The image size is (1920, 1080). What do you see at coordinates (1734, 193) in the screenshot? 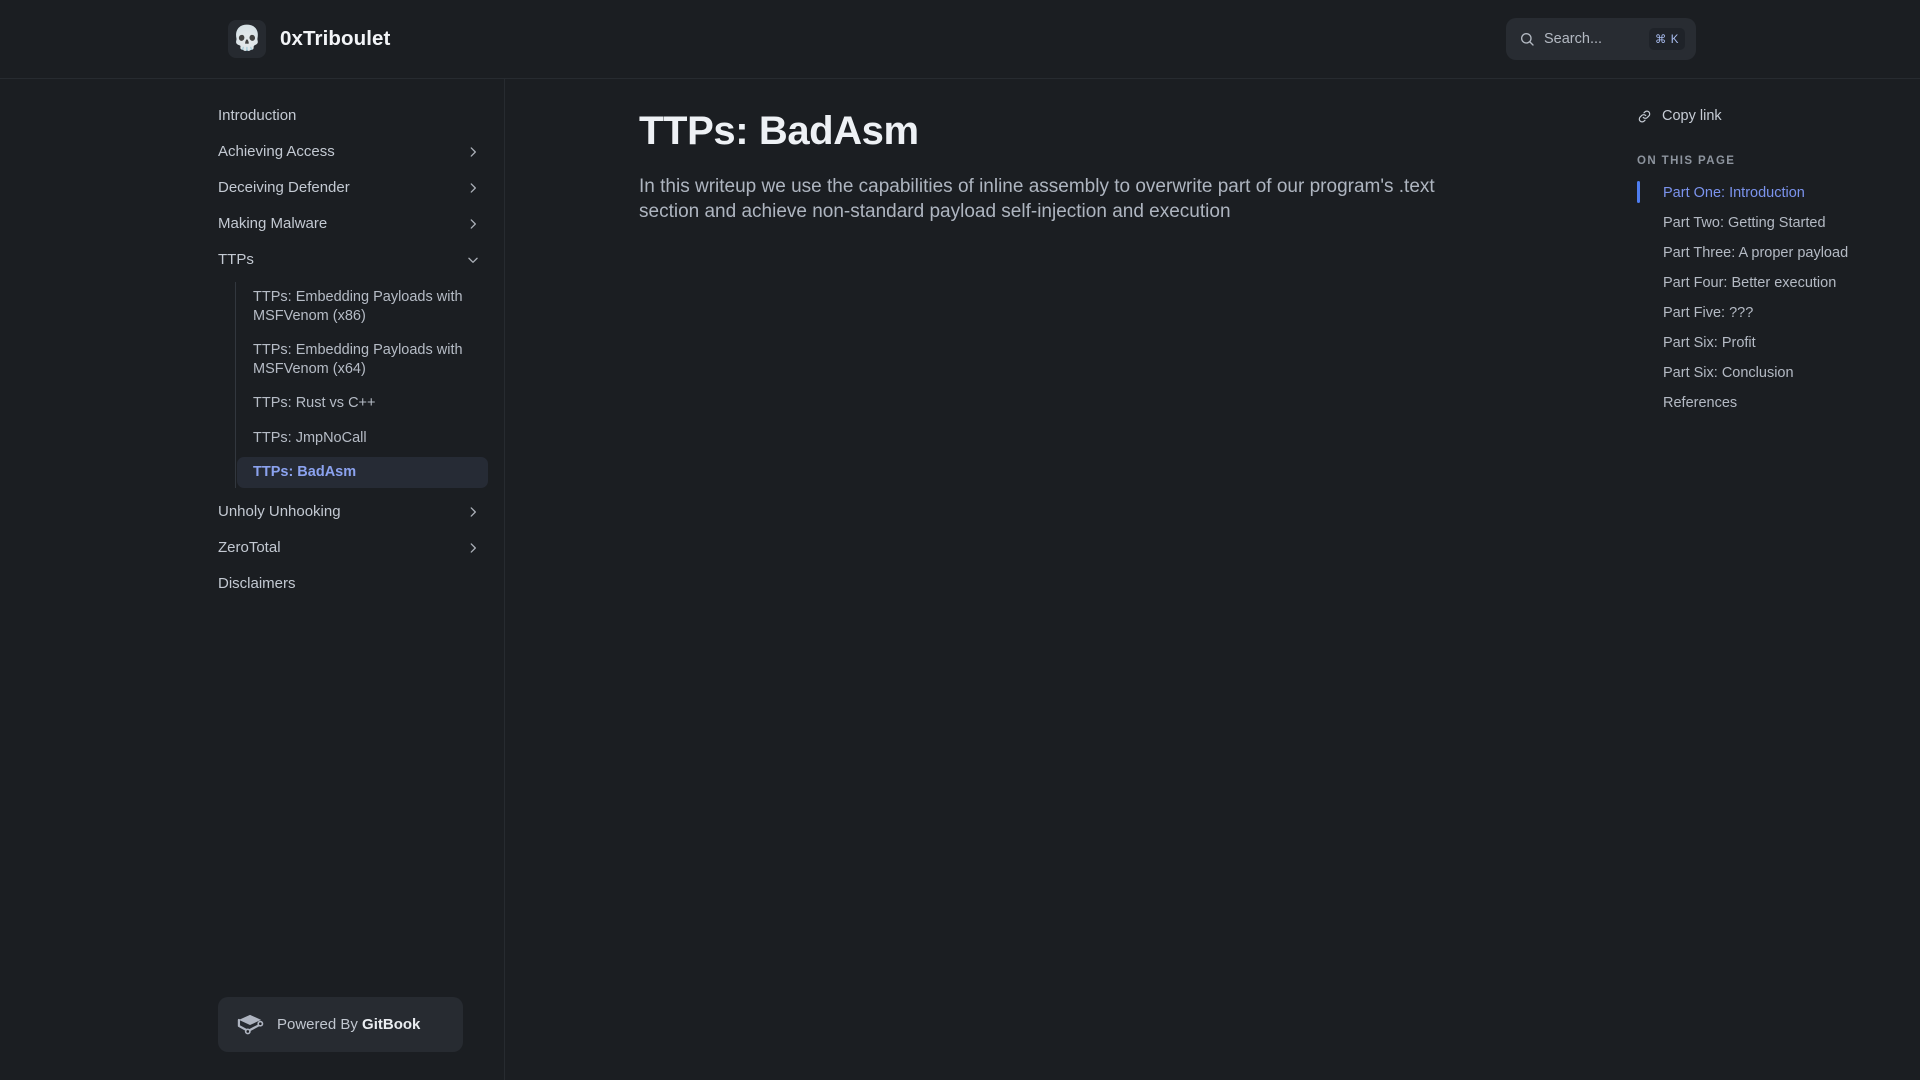
I see `toc-item-label: Part One: Introduction` at bounding box center [1734, 193].